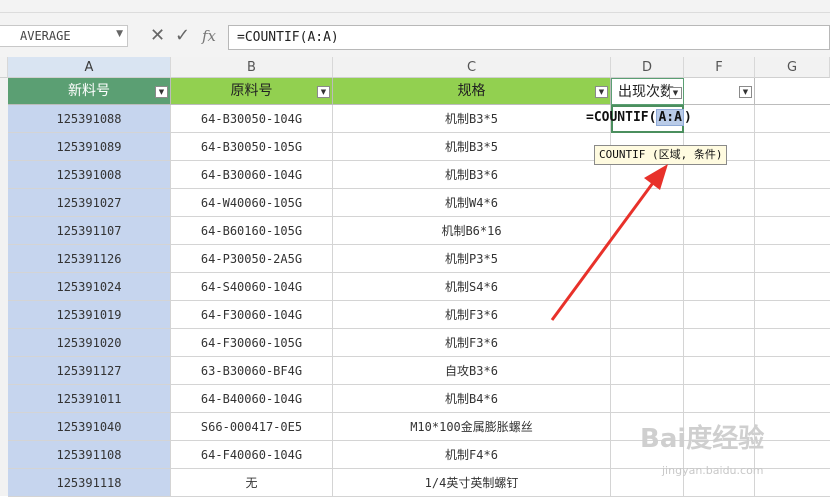 The height and width of the screenshot is (497, 830). Describe the element at coordinates (472, 371) in the screenshot. I see `table-cell-c: 自攻B3*6` at that location.